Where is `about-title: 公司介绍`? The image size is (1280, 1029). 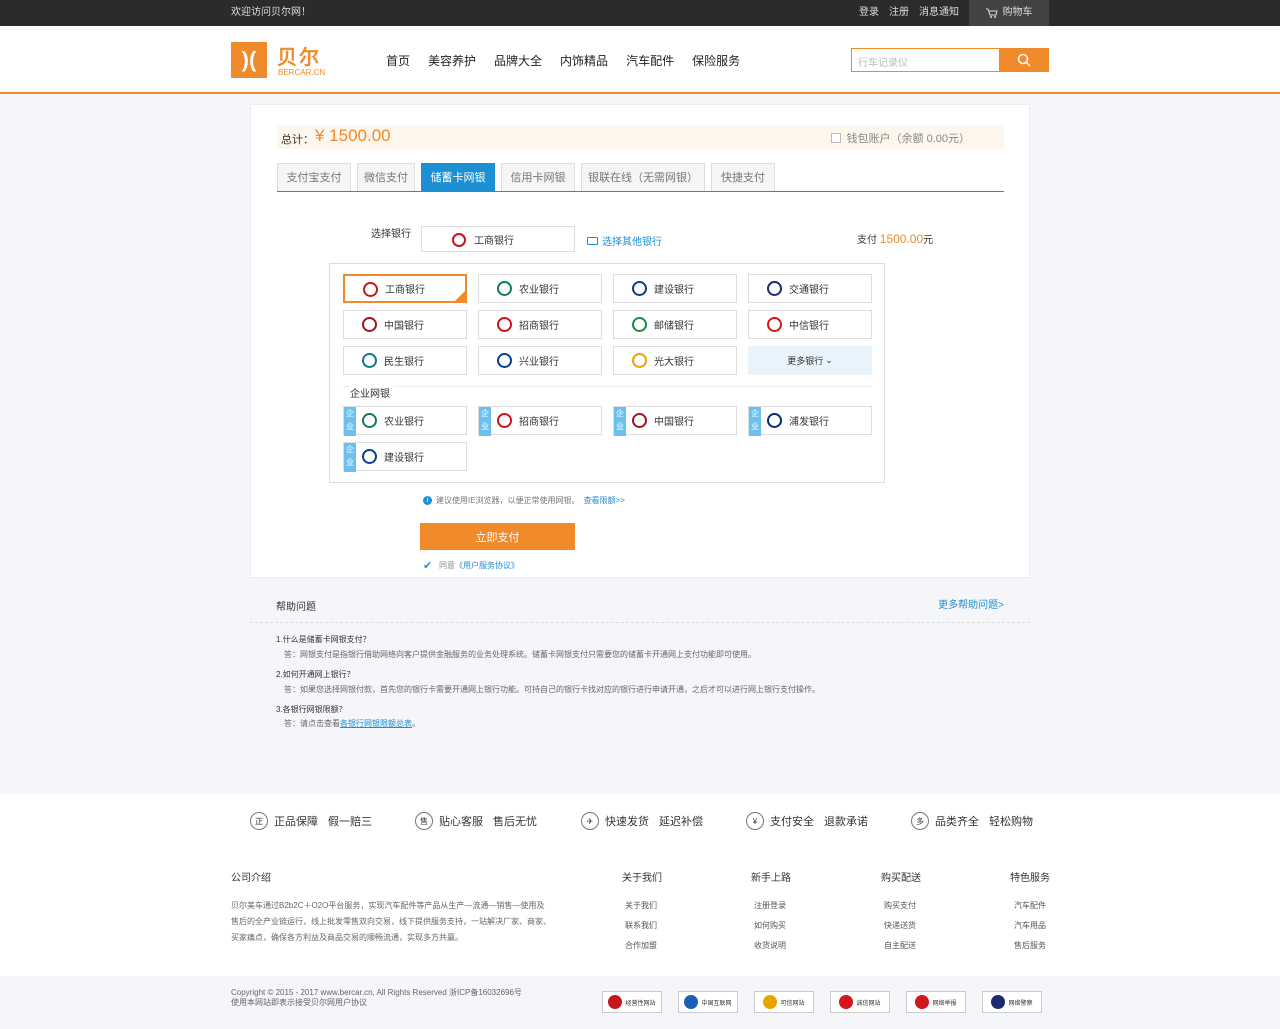 about-title: 公司介绍 is located at coordinates (251, 878).